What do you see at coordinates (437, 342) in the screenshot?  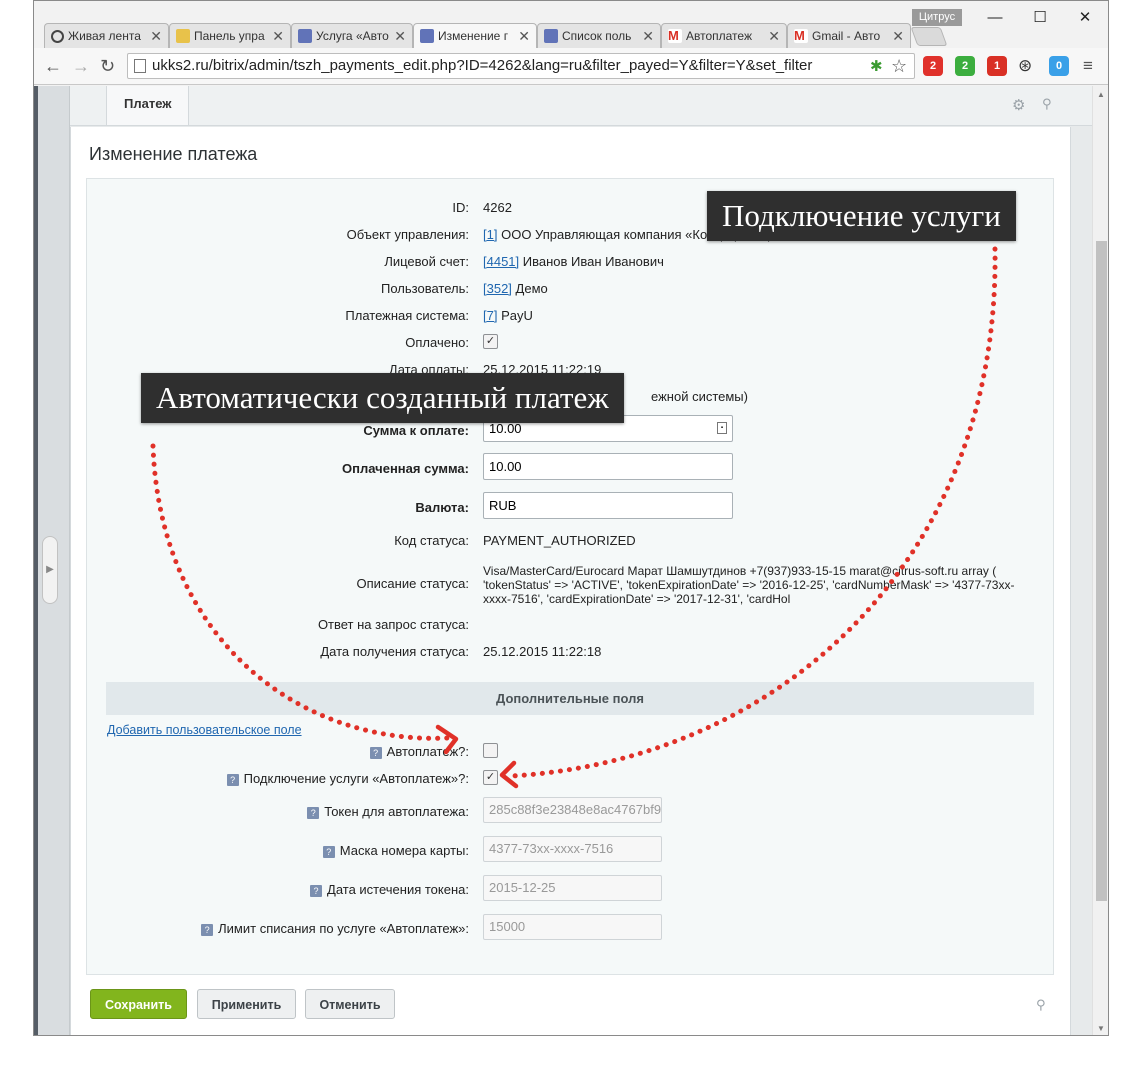 I see `paid-label: Оплачено:` at bounding box center [437, 342].